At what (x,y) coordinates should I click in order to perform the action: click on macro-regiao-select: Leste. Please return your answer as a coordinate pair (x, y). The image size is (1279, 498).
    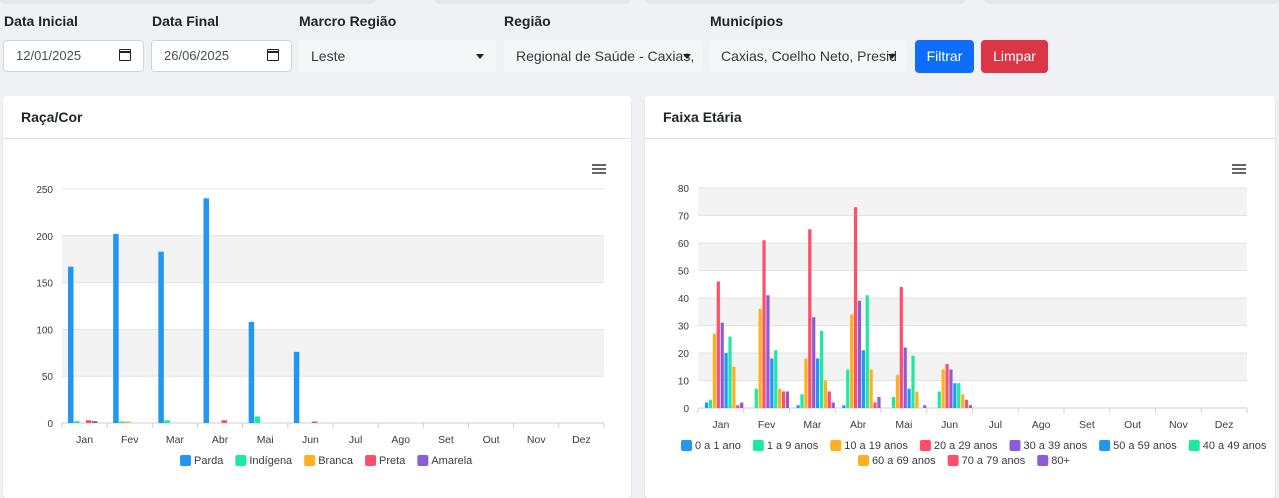
    Looking at the image, I should click on (397, 56).